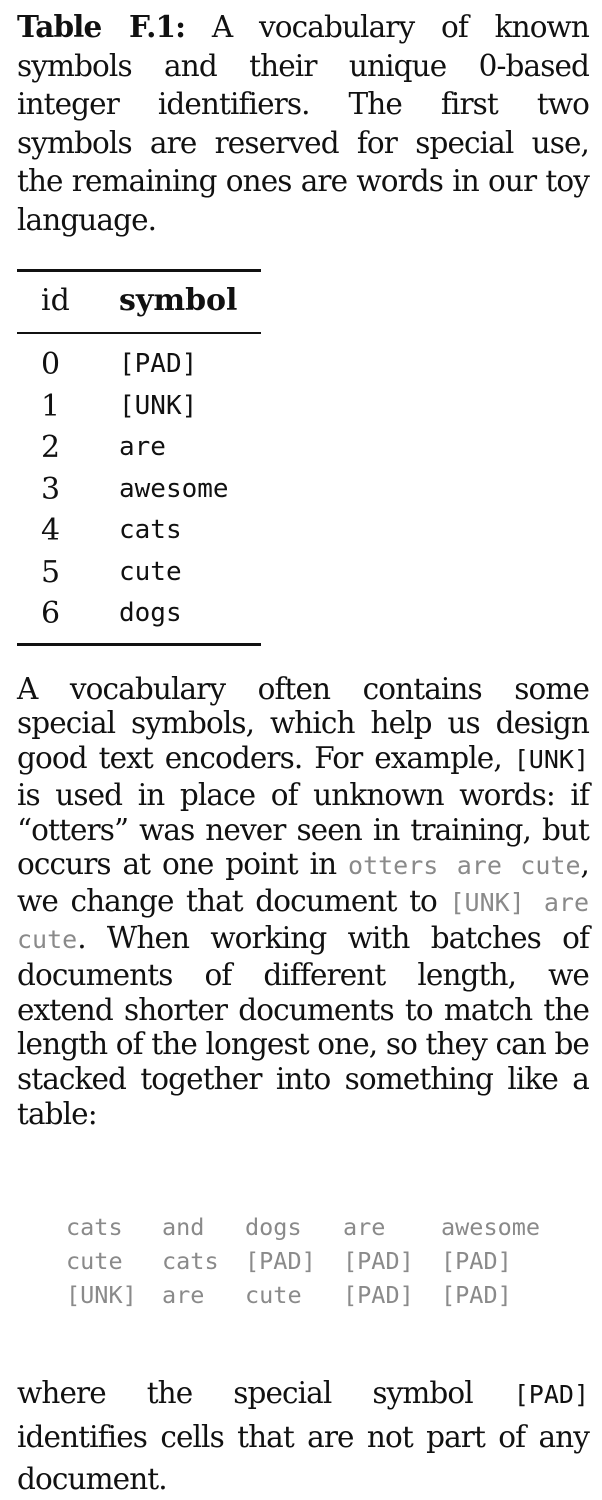  I want to click on vocab-symbol-cell: cats, so click(150, 530).